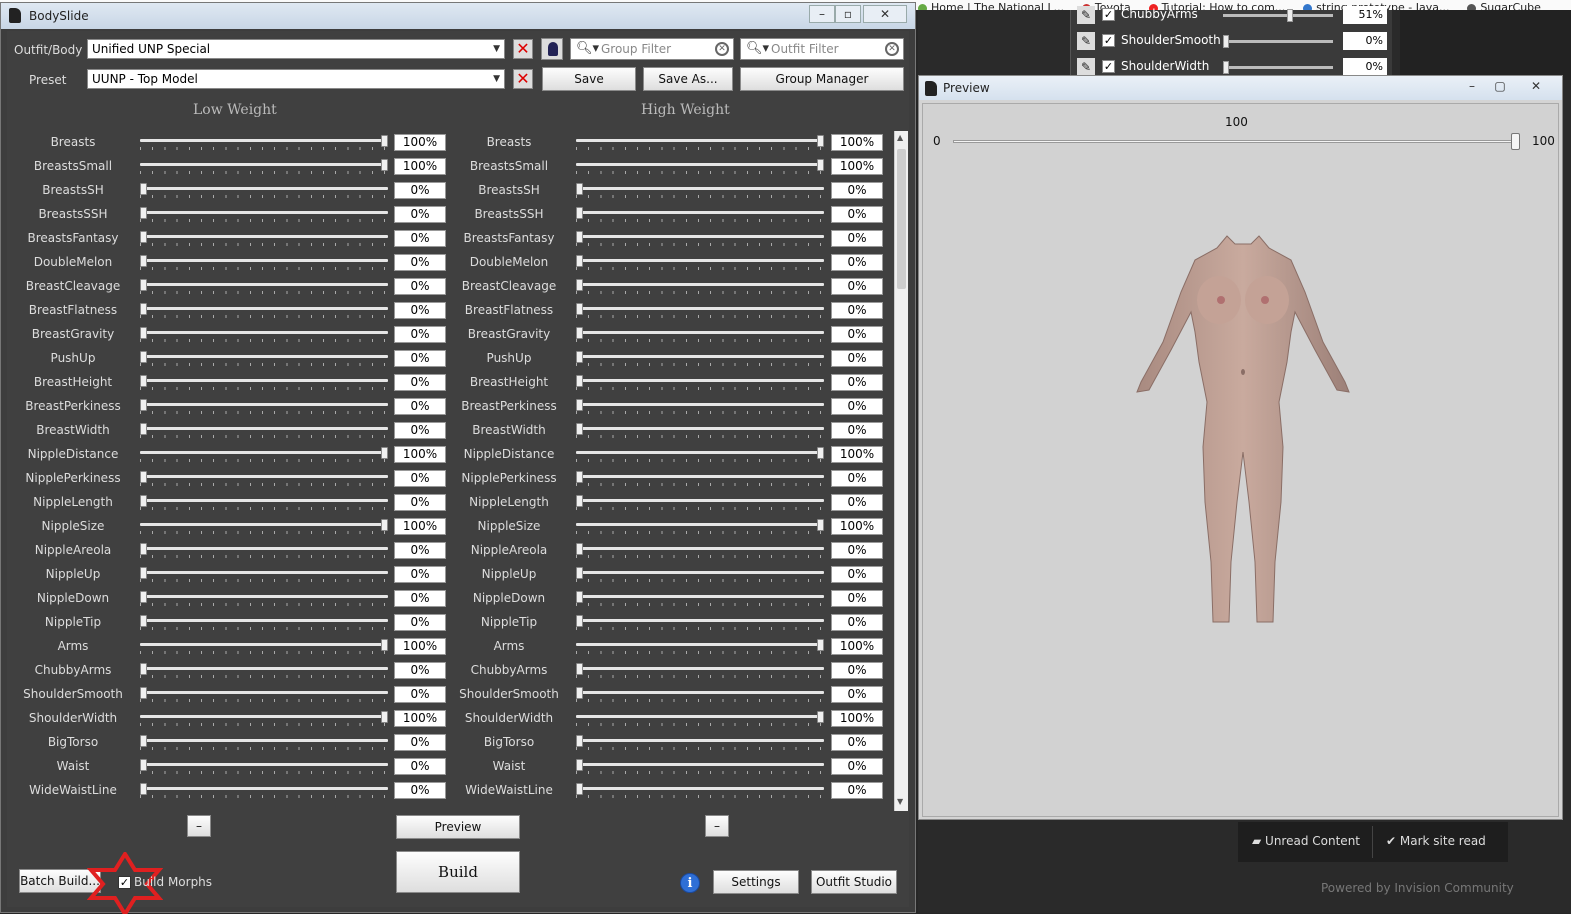  Describe the element at coordinates (1086, 41) in the screenshot. I see `pencil-icon: ✎` at that location.